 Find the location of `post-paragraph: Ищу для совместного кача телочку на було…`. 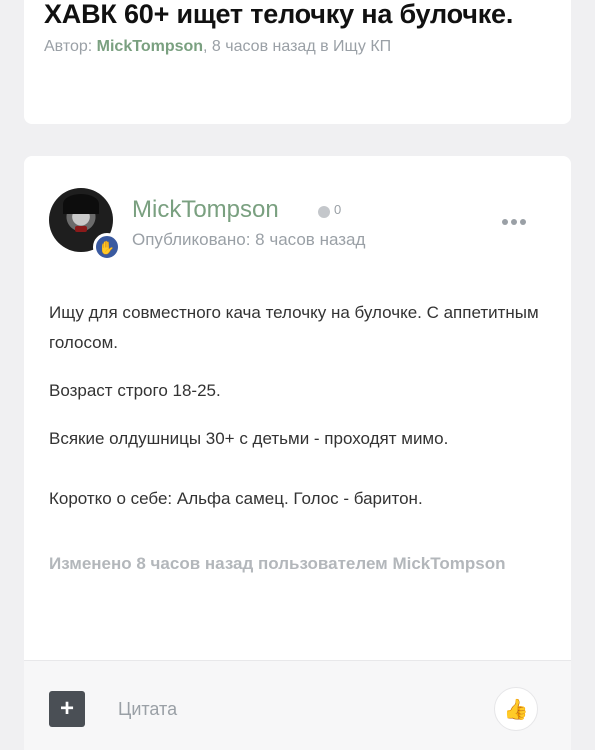

post-paragraph: Ищу для совместного кача телочку на було… is located at coordinates (294, 327).